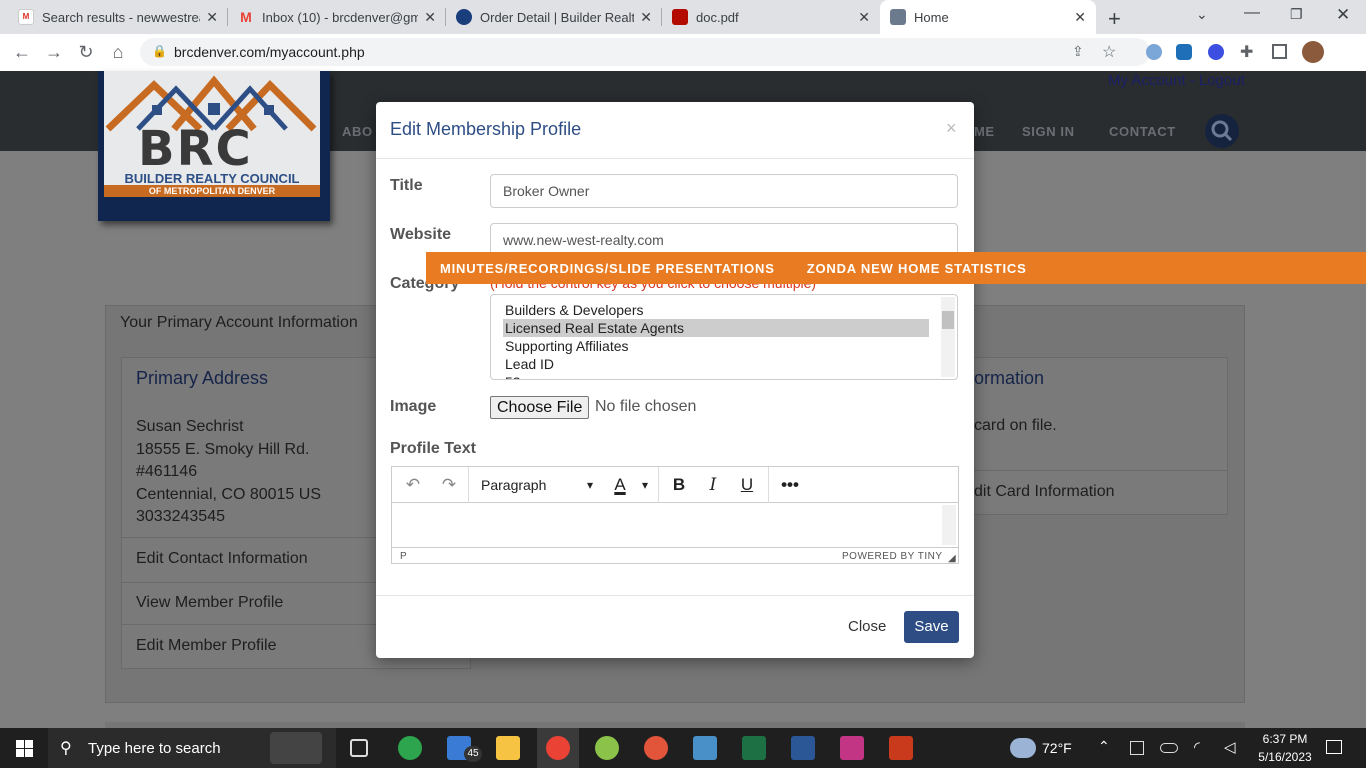 The height and width of the screenshot is (768, 1366). Describe the element at coordinates (747, 485) in the screenshot. I see `underline-icon: U` at that location.